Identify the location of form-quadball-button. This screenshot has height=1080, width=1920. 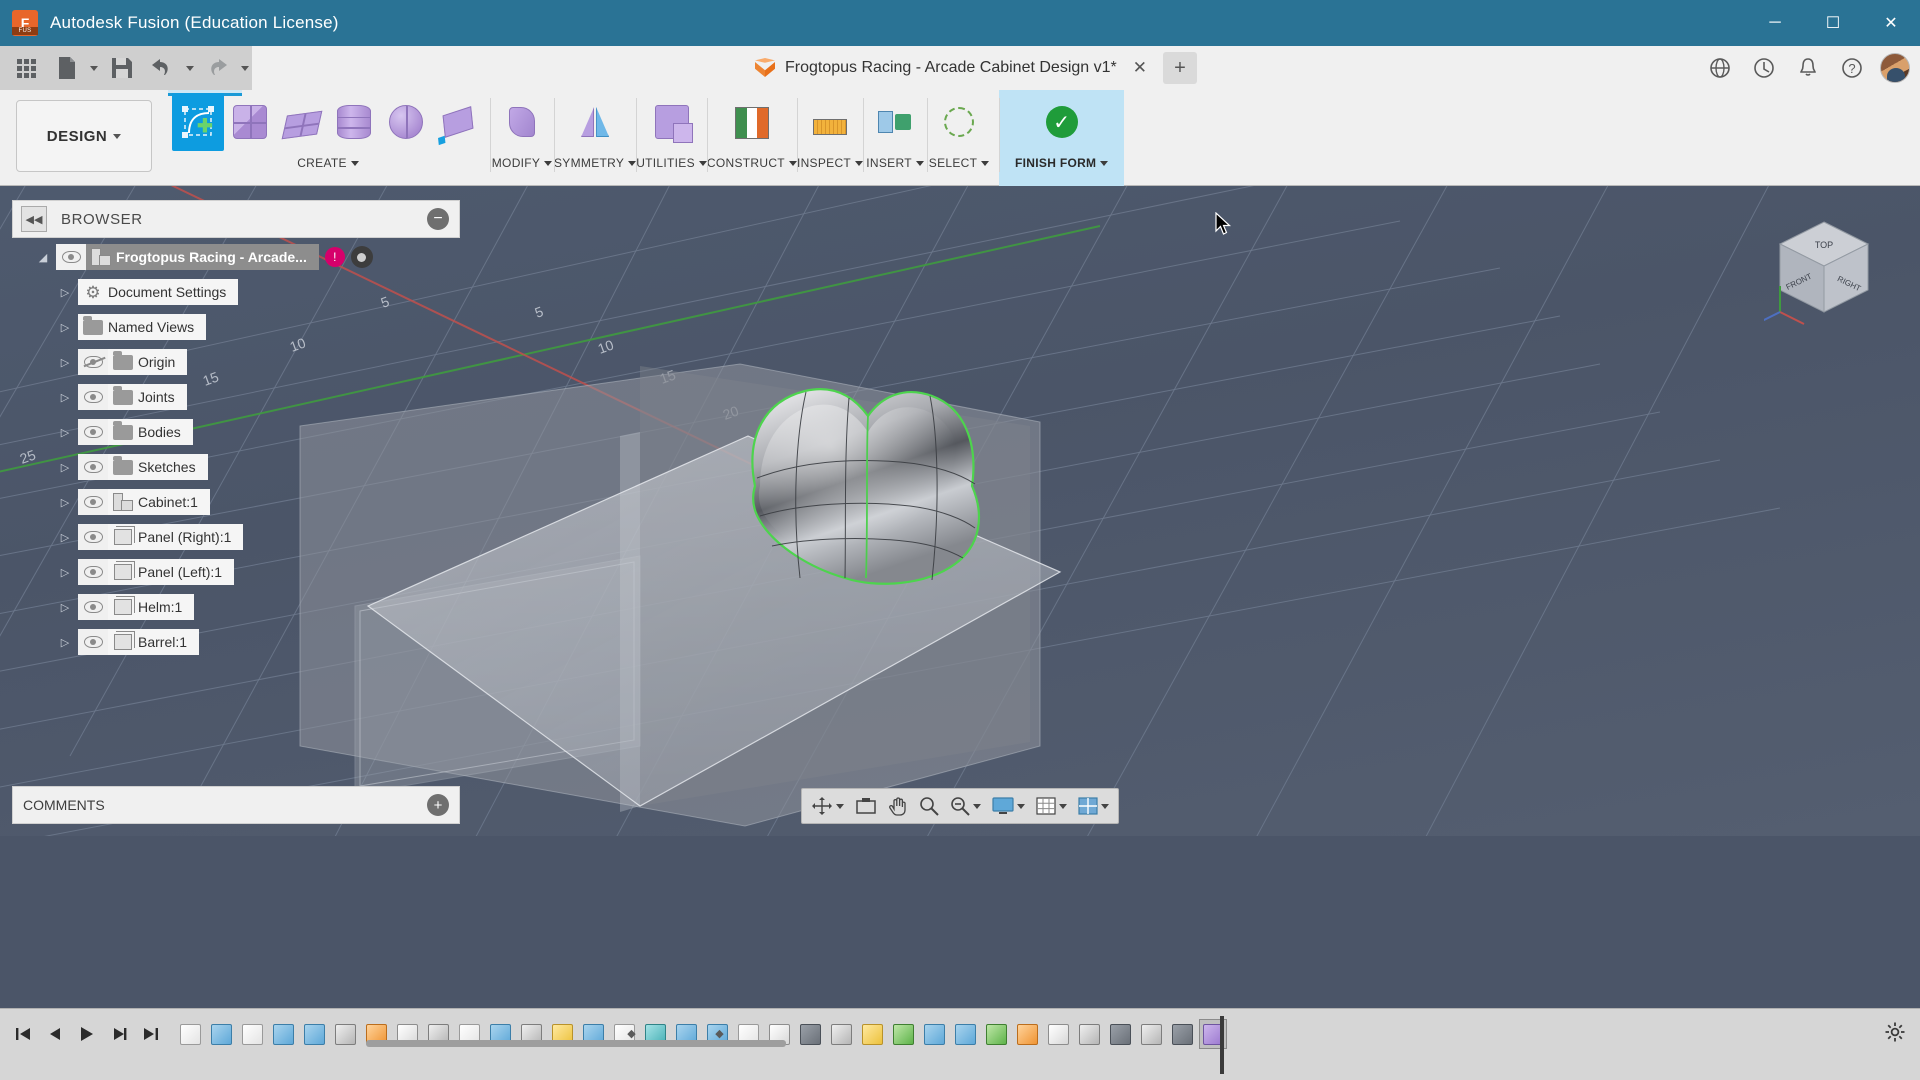
(458, 122).